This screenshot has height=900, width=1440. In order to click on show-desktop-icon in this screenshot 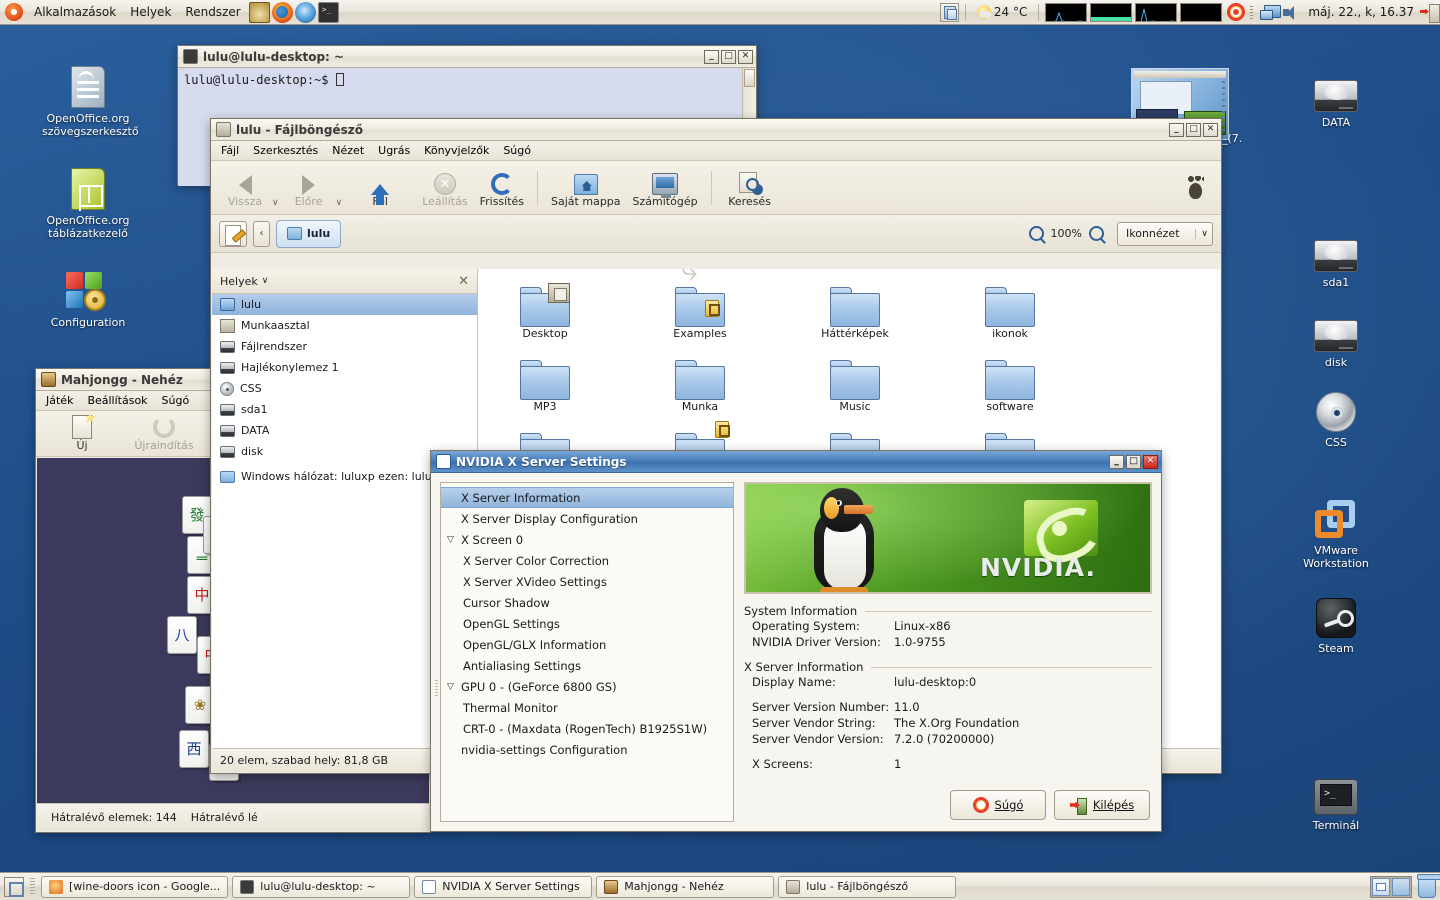, I will do `click(14, 886)`.